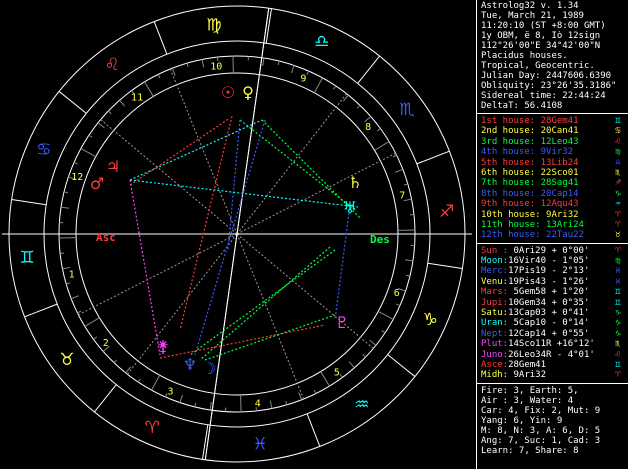 The width and height of the screenshot is (628, 469). What do you see at coordinates (495, 313) in the screenshot?
I see `planet-label: Satu:` at bounding box center [495, 313].